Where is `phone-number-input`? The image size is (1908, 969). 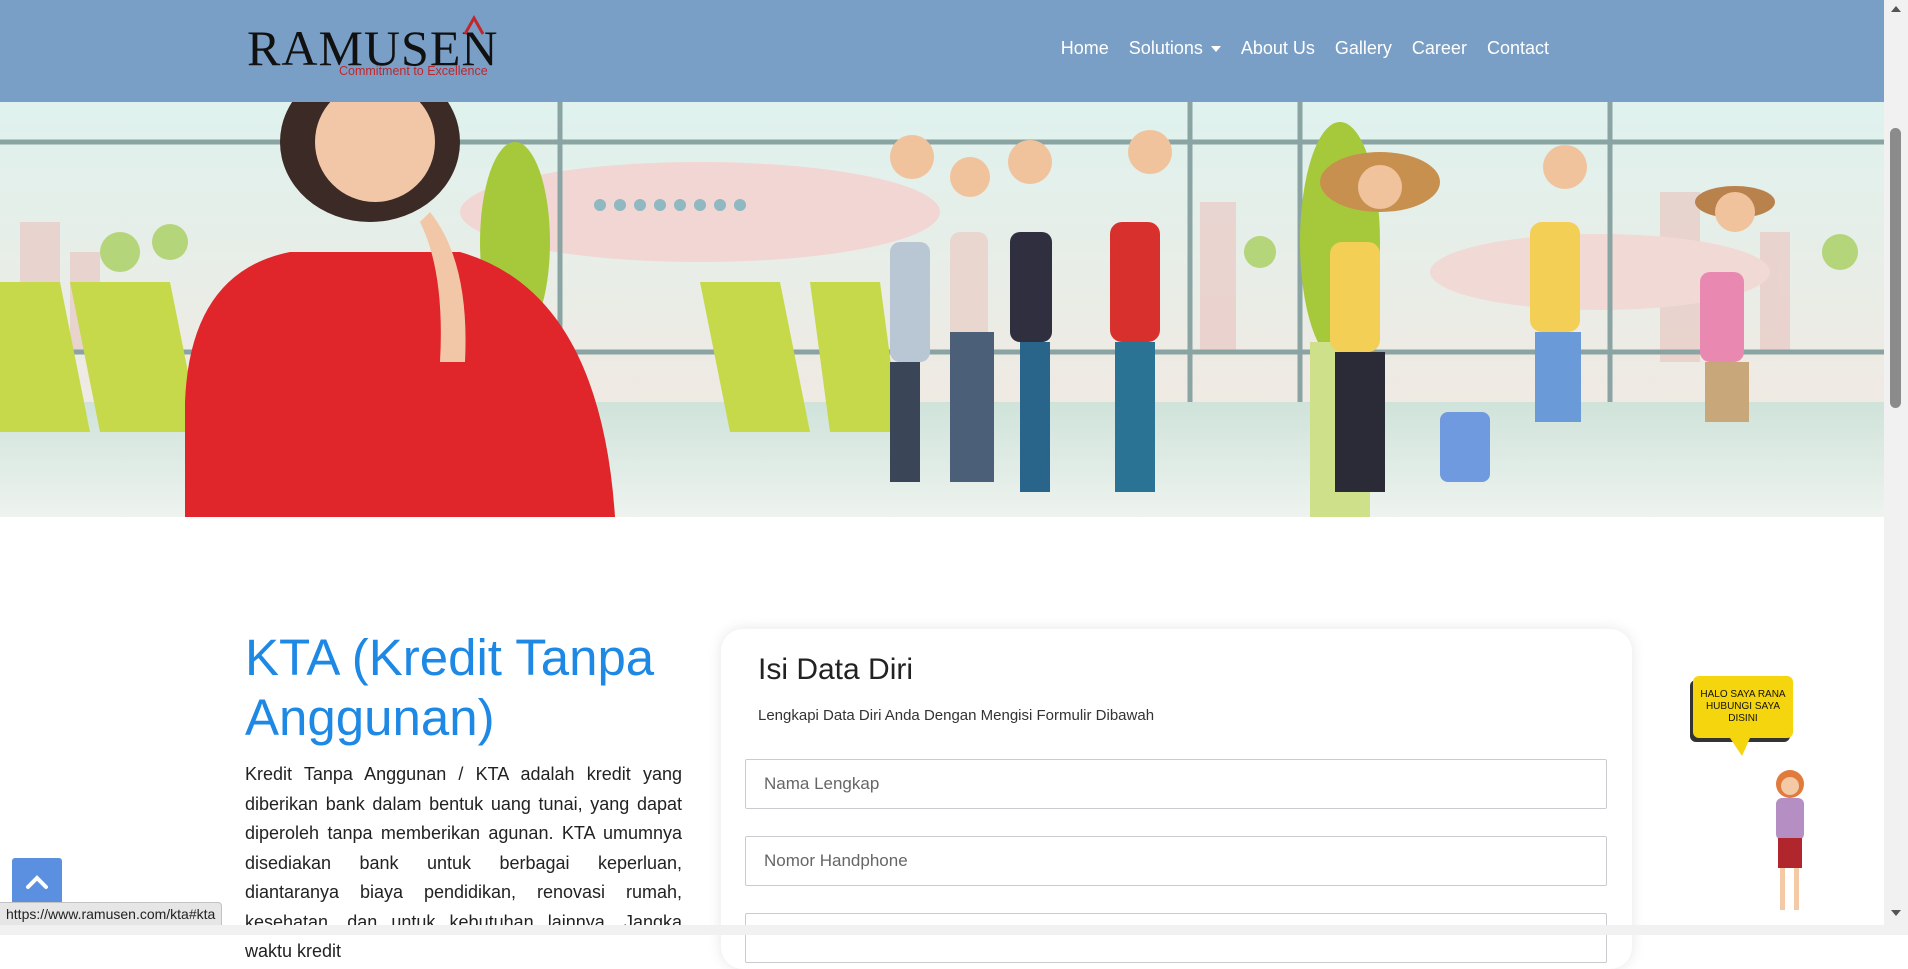
phone-number-input is located at coordinates (1176, 861).